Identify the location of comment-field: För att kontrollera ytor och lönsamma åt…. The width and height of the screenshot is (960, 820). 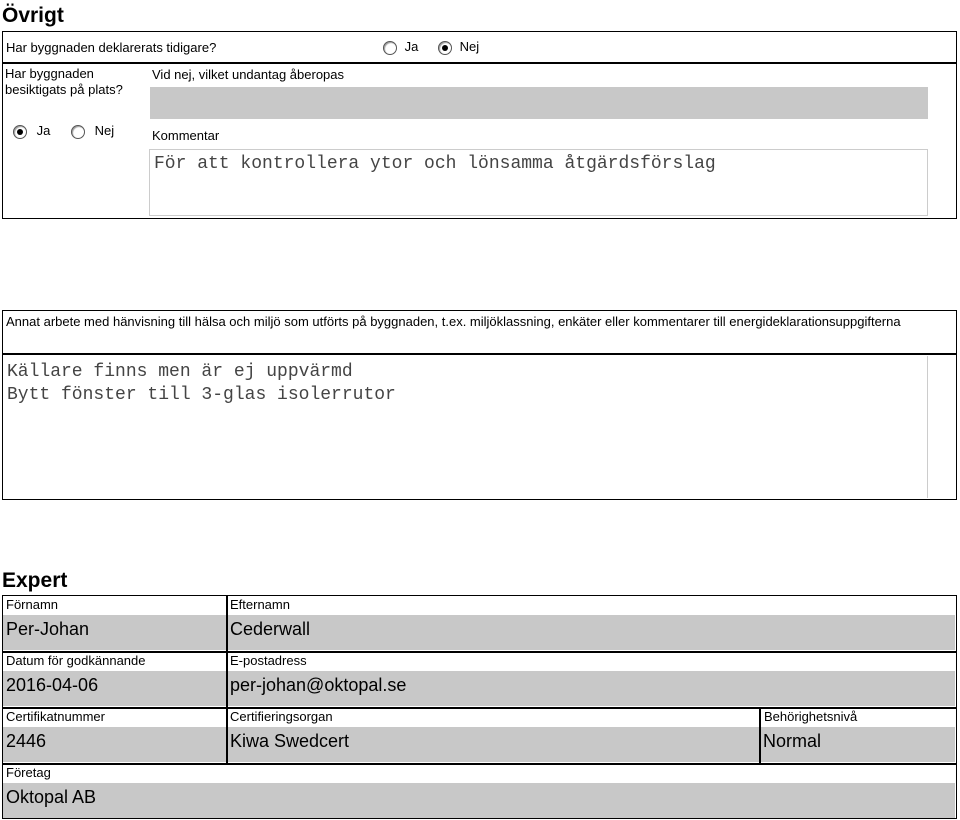
(538, 182).